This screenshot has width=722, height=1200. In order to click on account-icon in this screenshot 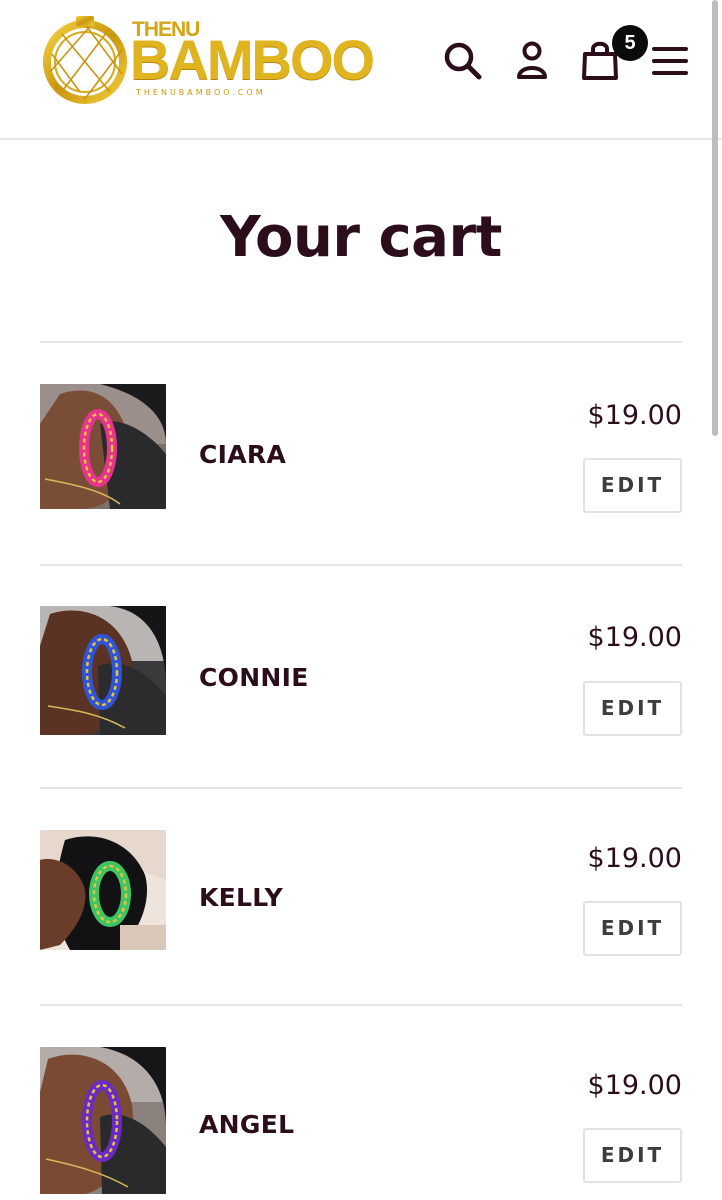, I will do `click(532, 60)`.